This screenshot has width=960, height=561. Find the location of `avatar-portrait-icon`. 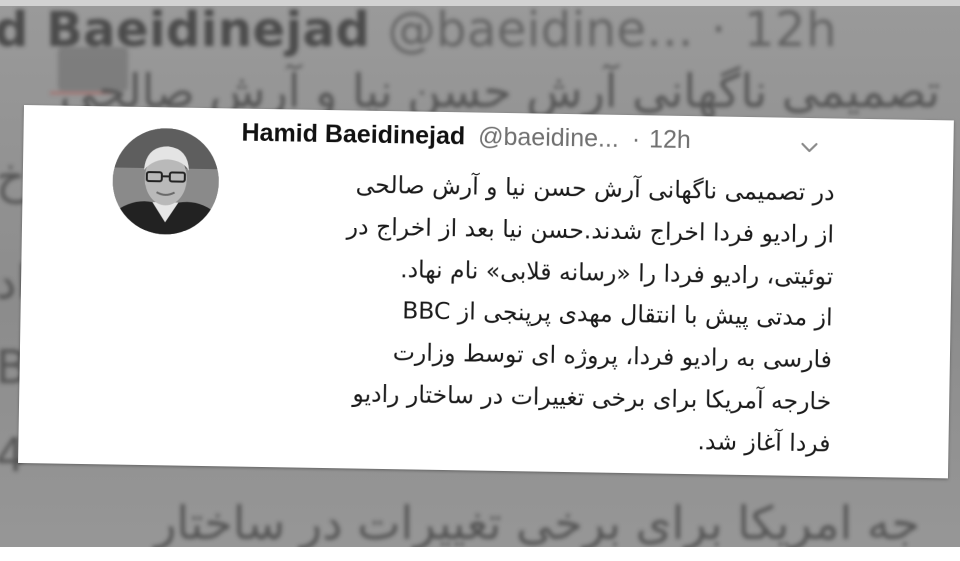

avatar-portrait-icon is located at coordinates (165, 181).